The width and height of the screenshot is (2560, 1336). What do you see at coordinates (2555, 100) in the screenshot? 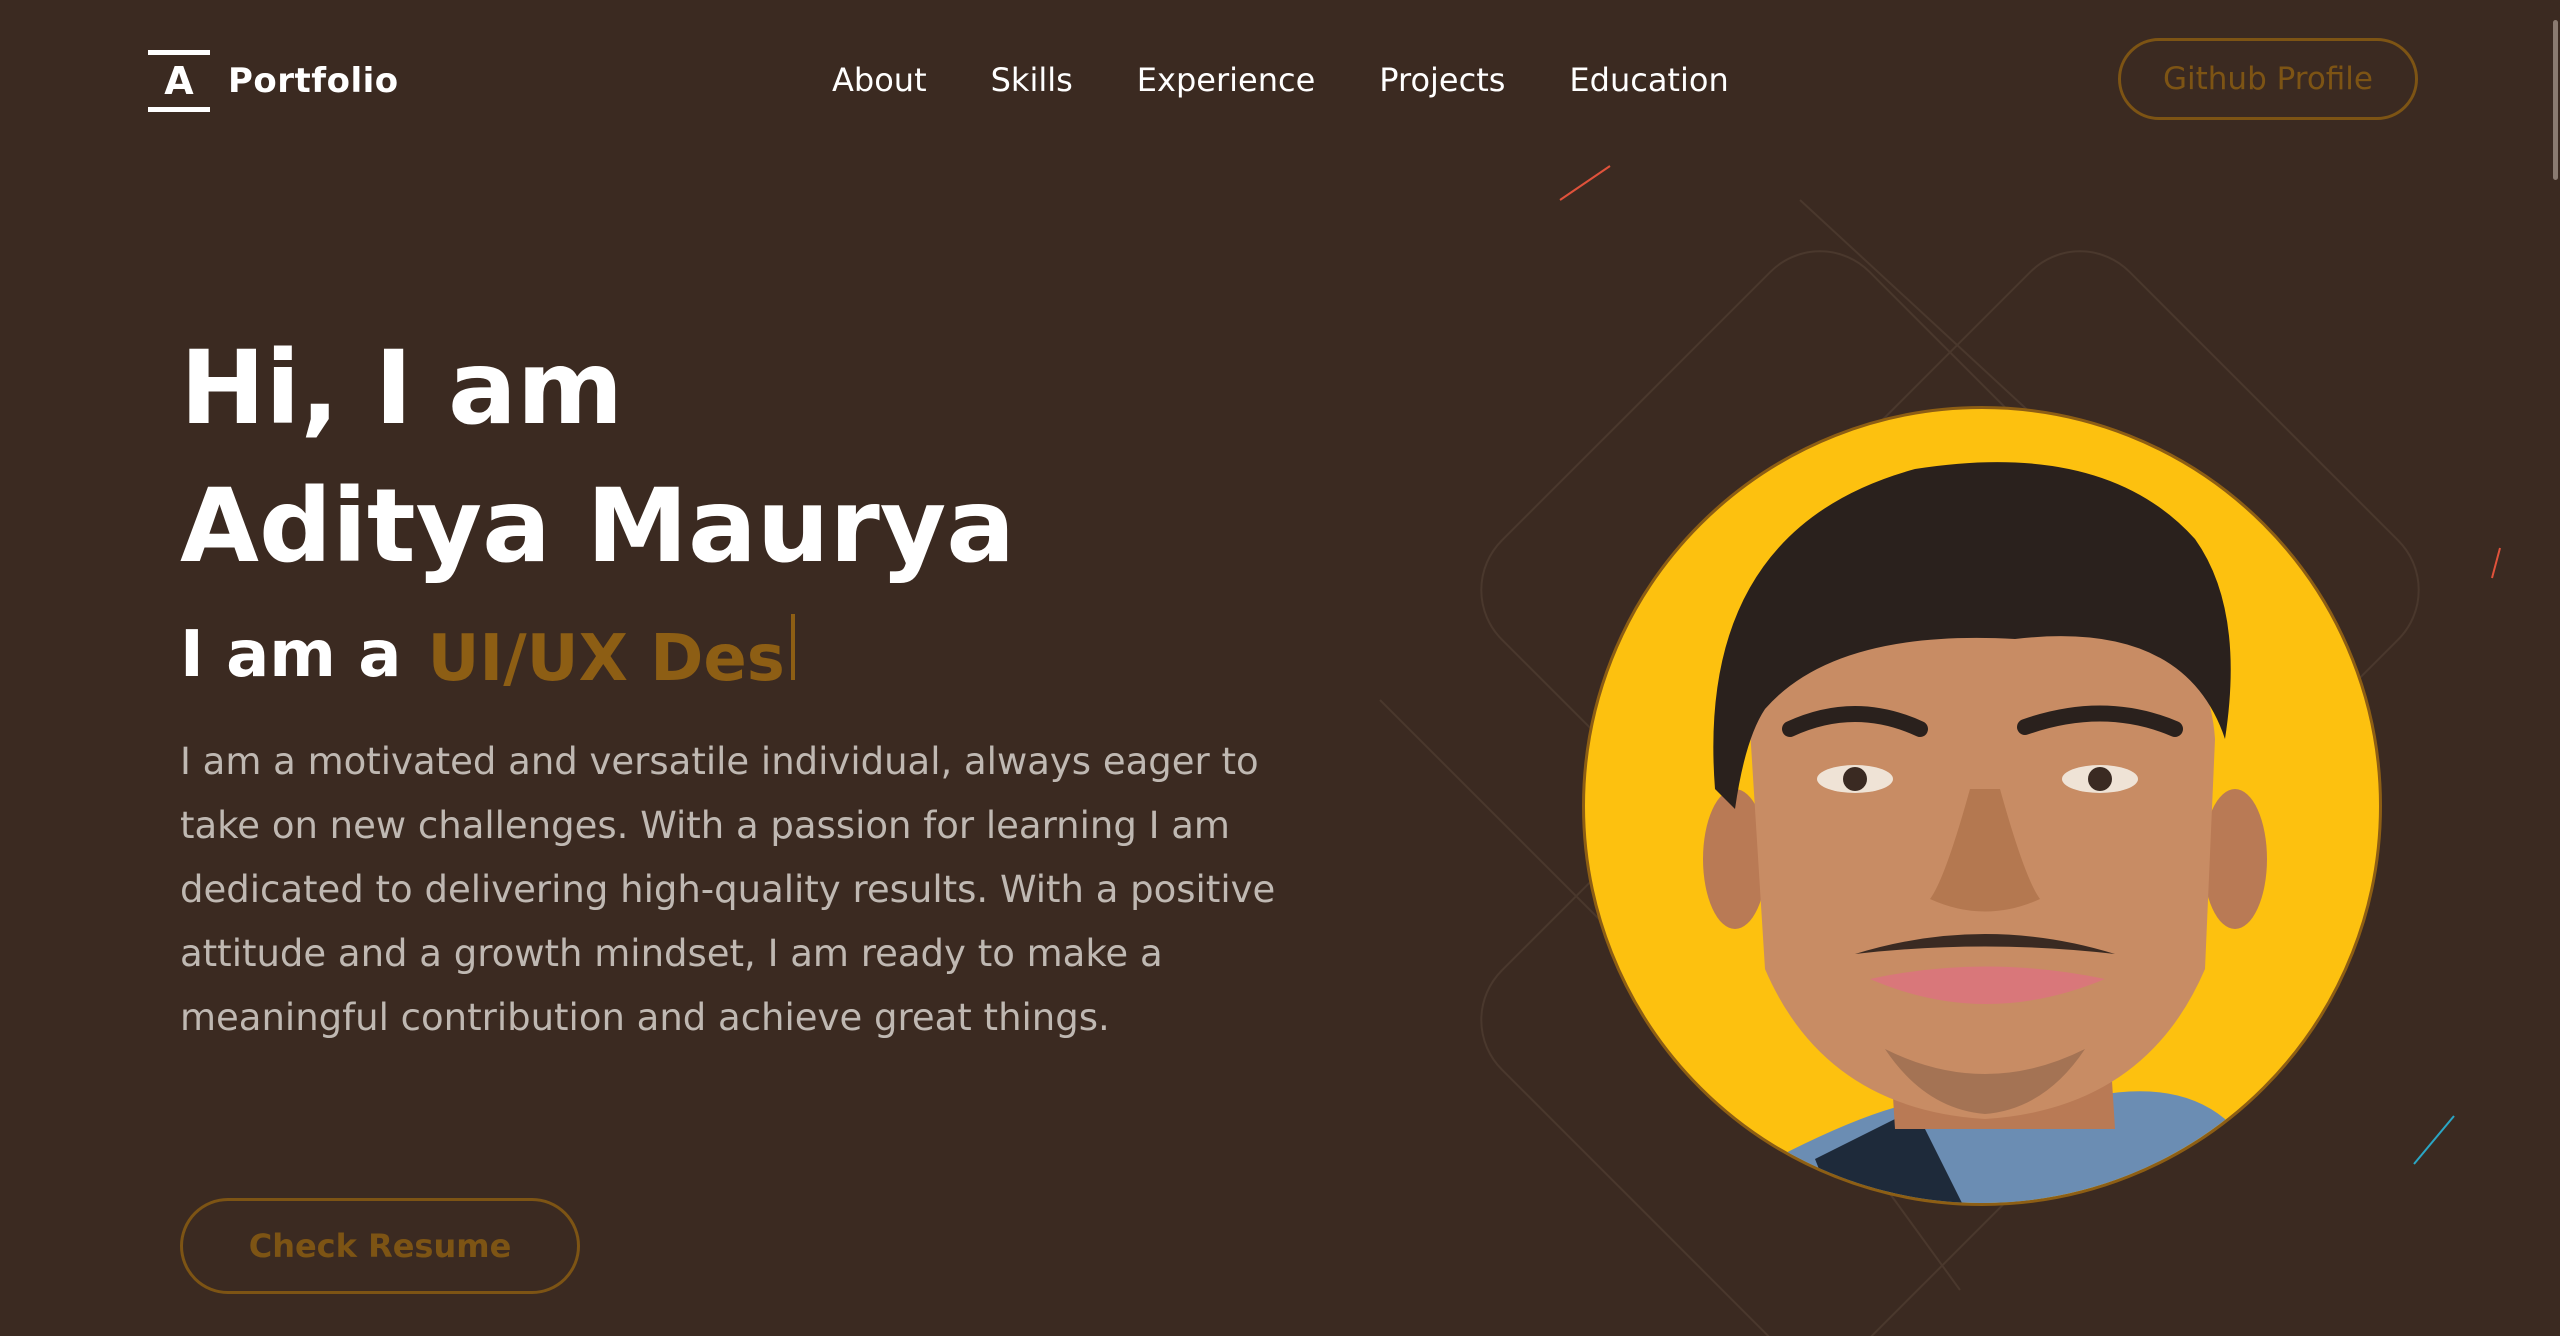
I see `scrollbar-thumb` at bounding box center [2555, 100].